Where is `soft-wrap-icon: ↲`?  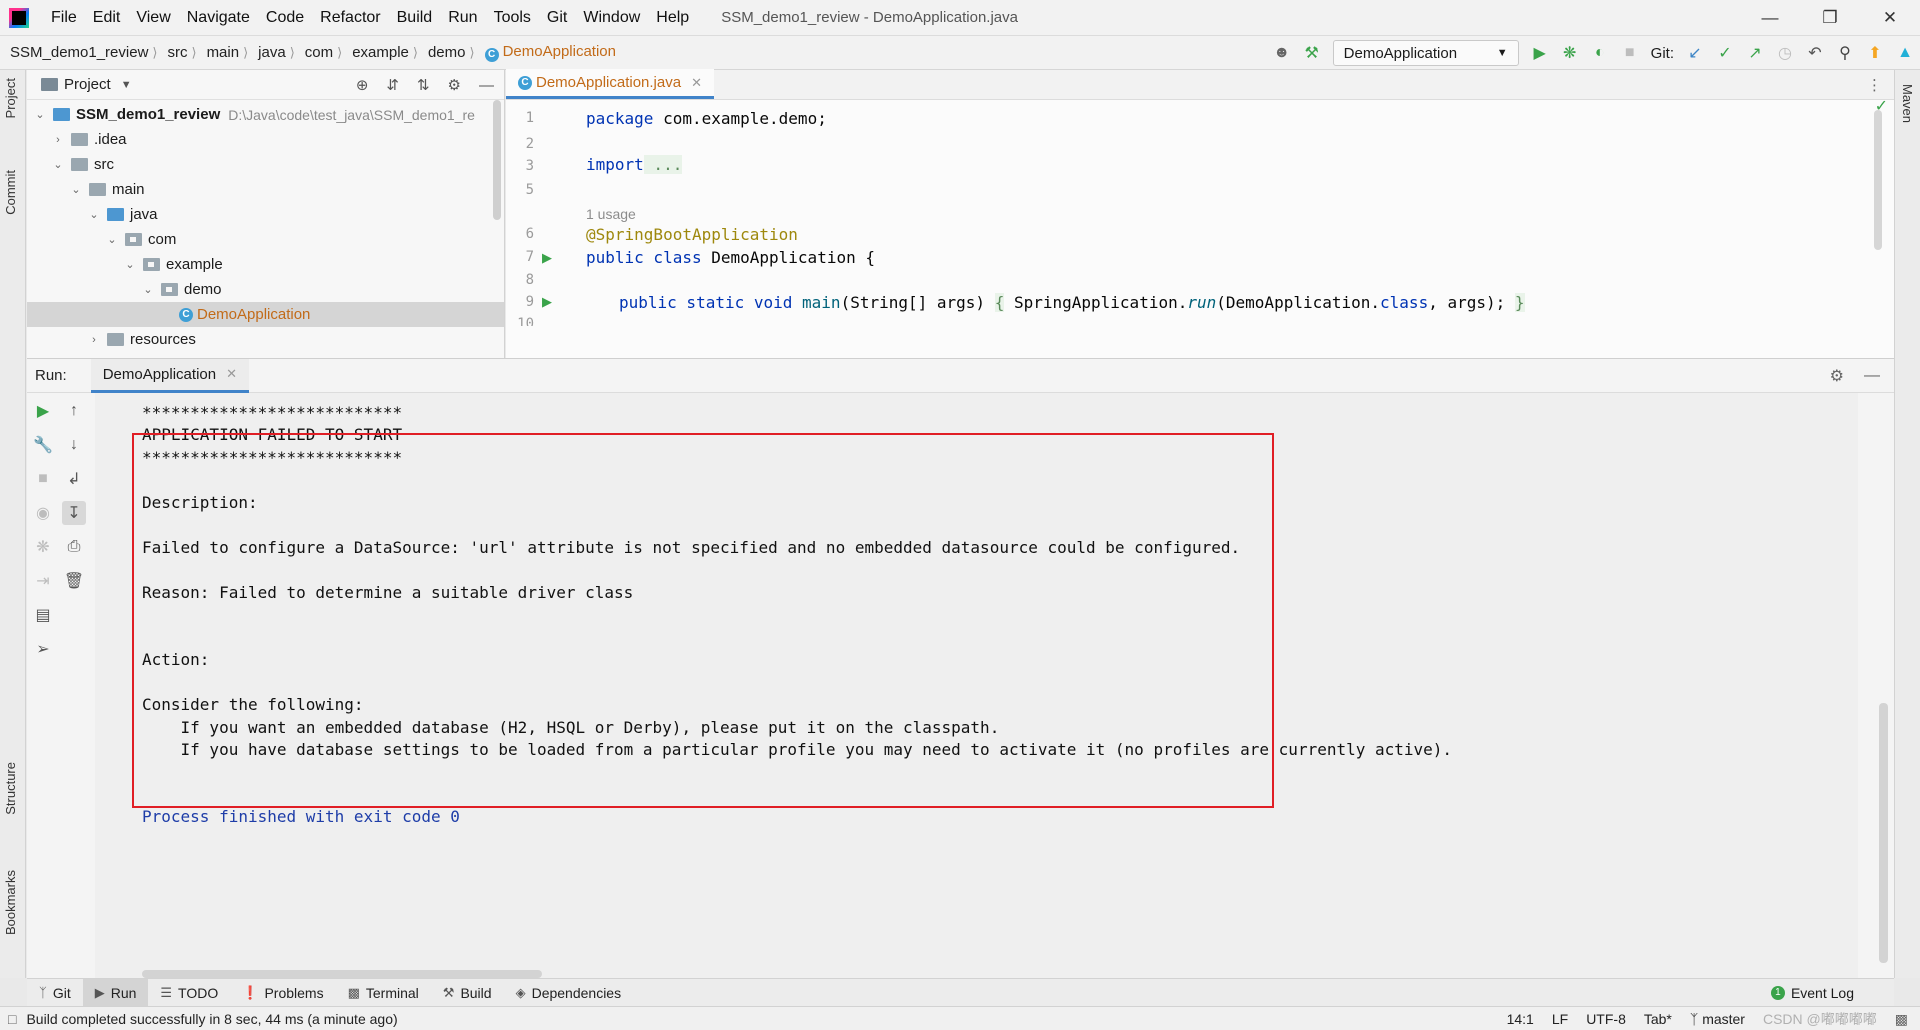 soft-wrap-icon: ↲ is located at coordinates (74, 479).